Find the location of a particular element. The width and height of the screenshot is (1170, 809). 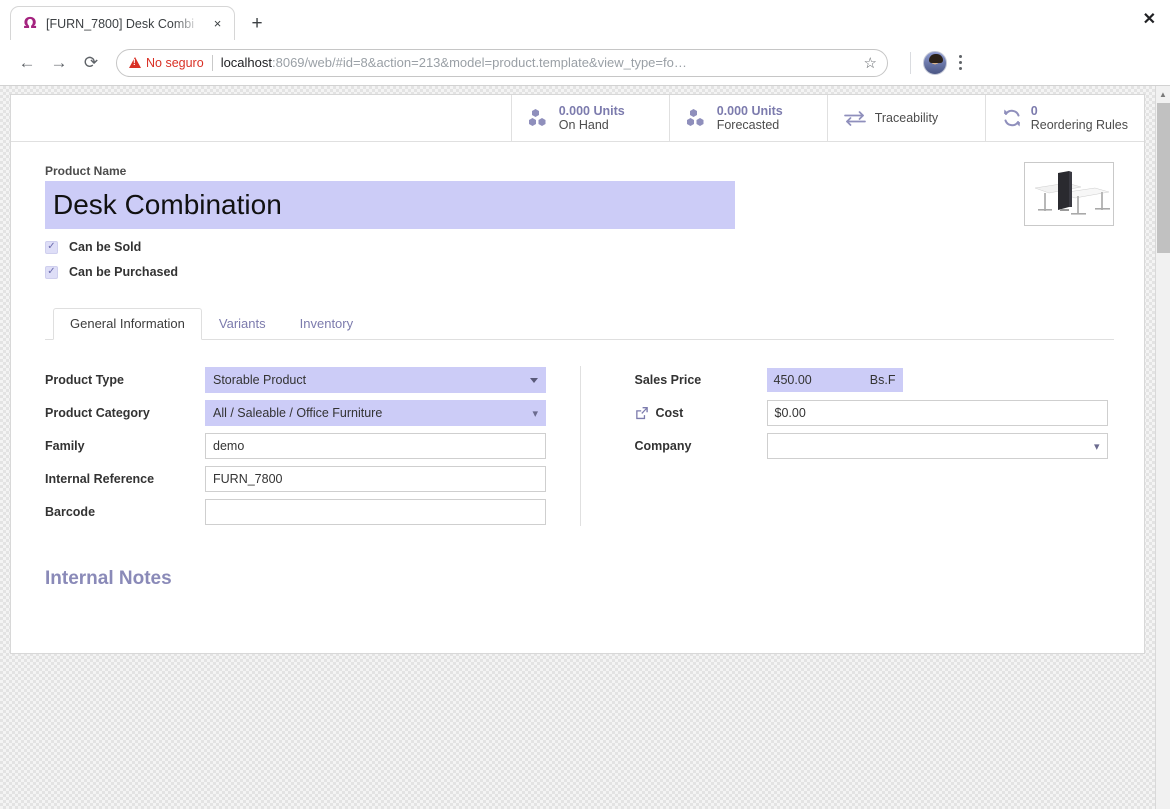

product-name-input: Desk Combination is located at coordinates (390, 205).